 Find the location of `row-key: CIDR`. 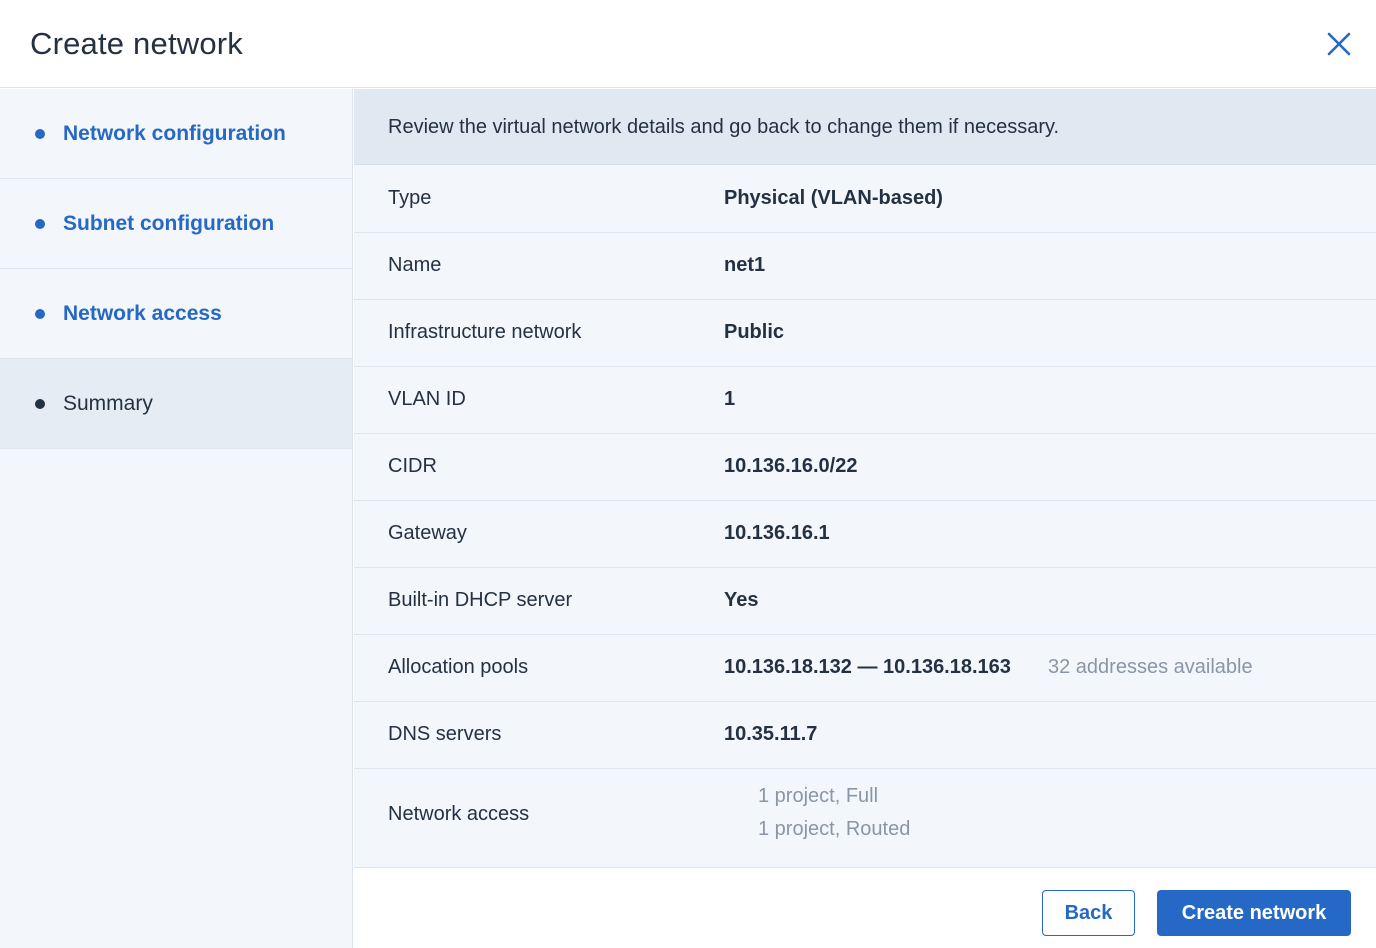

row-key: CIDR is located at coordinates (412, 466).